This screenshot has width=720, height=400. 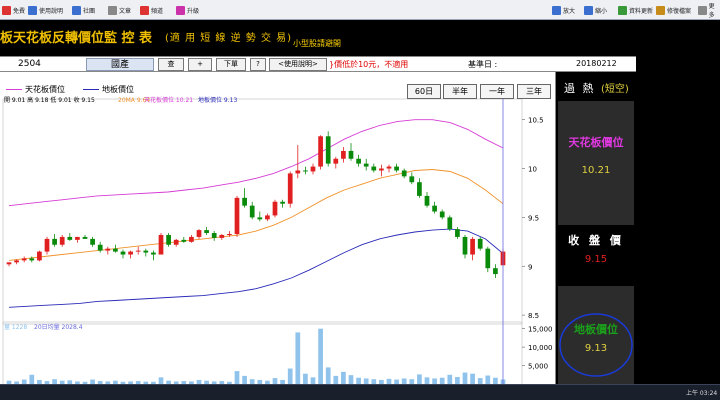 What do you see at coordinates (112, 10) in the screenshot?
I see `document-icon` at bounding box center [112, 10].